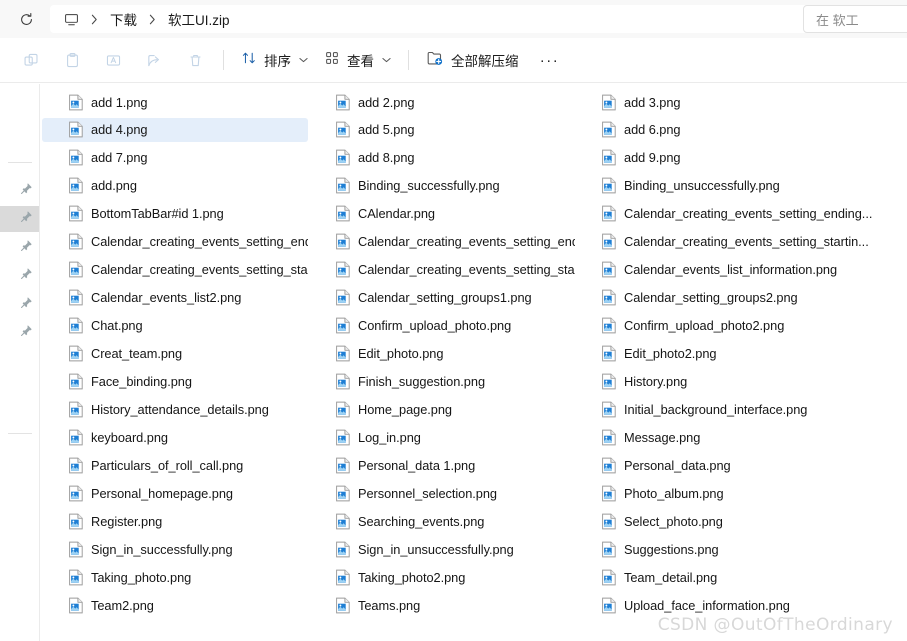 This screenshot has width=907, height=641. What do you see at coordinates (725, 493) in the screenshot?
I see `file-list-item: Photo_album.png` at bounding box center [725, 493].